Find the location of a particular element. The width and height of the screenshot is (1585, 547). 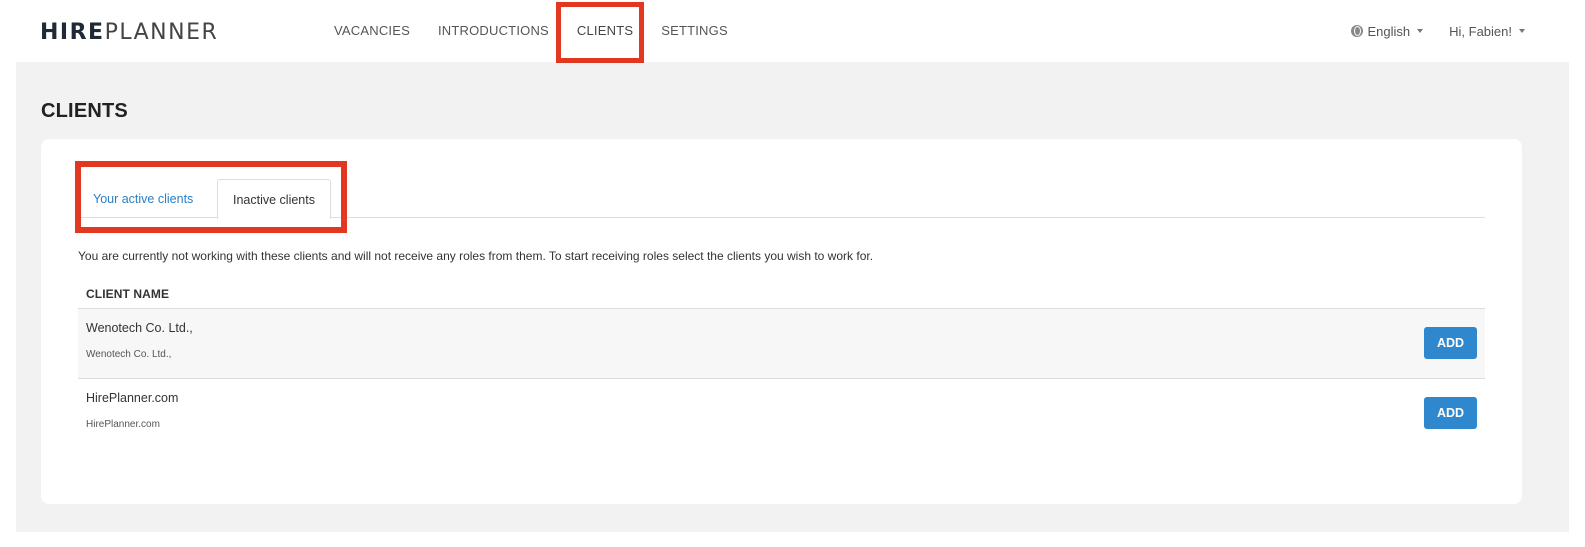

nav-introductions: INTRODUCTIONS is located at coordinates (493, 31).